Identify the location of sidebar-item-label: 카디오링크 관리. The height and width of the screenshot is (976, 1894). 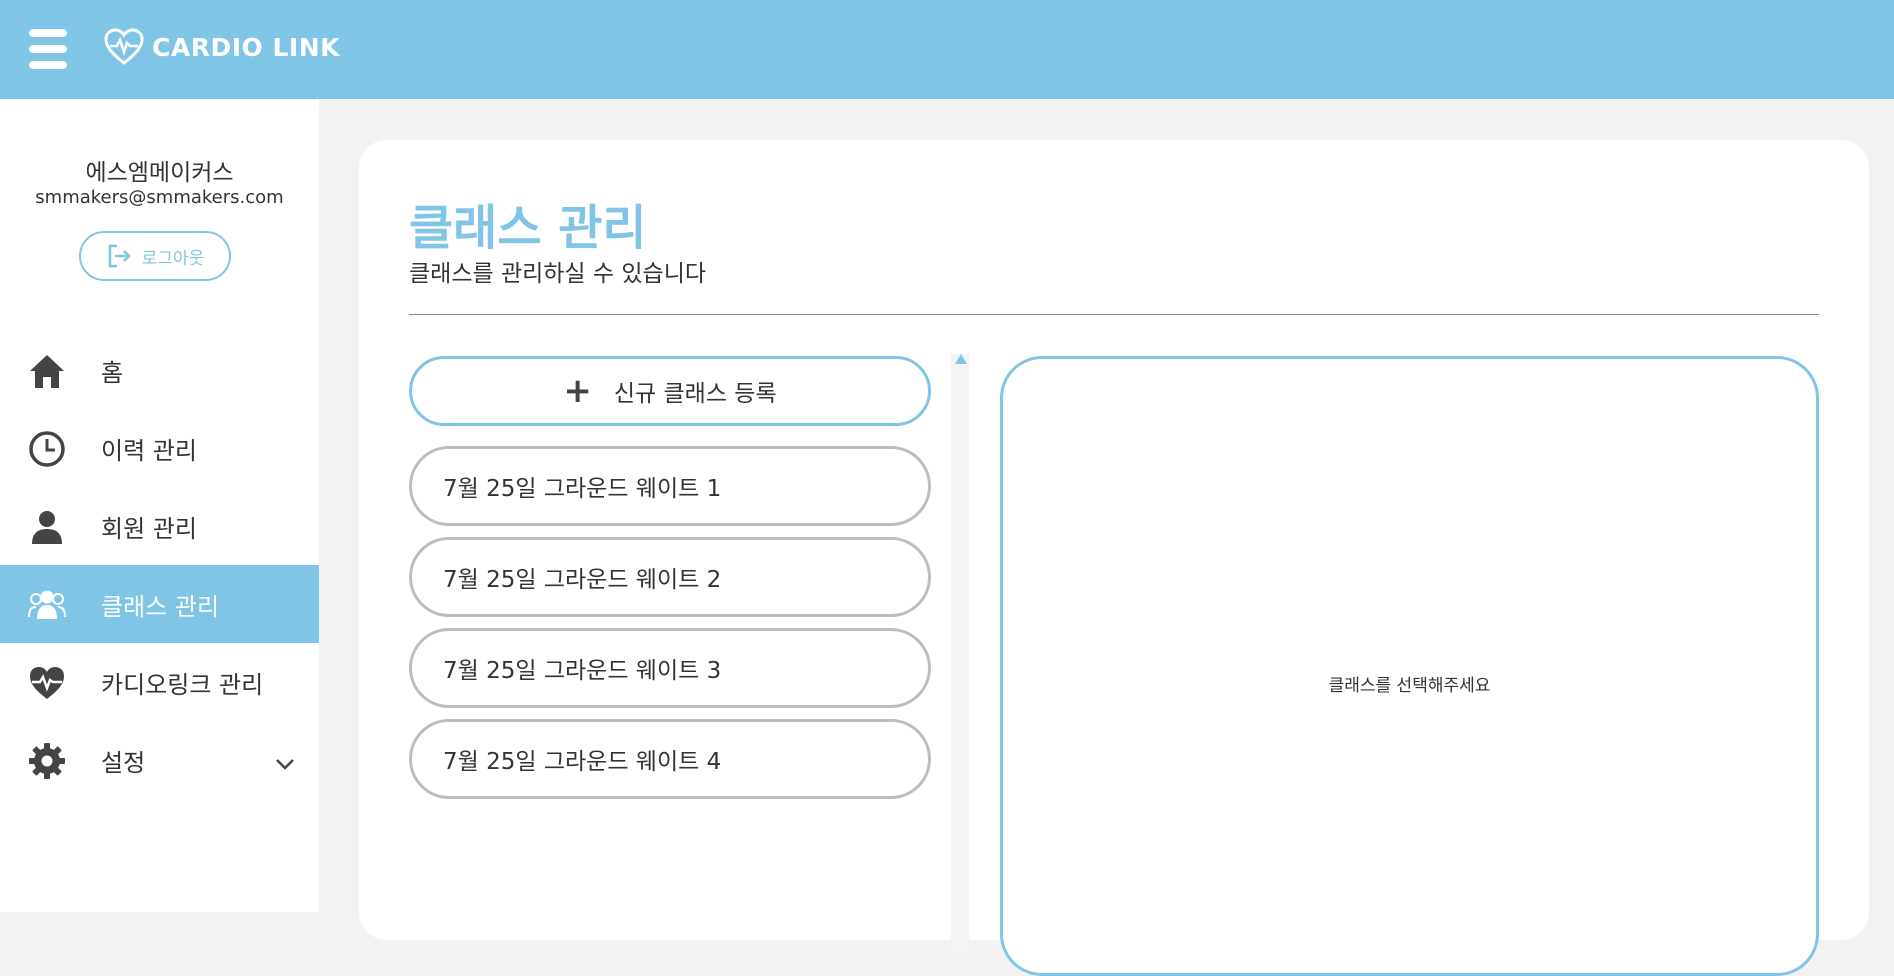
(182, 685).